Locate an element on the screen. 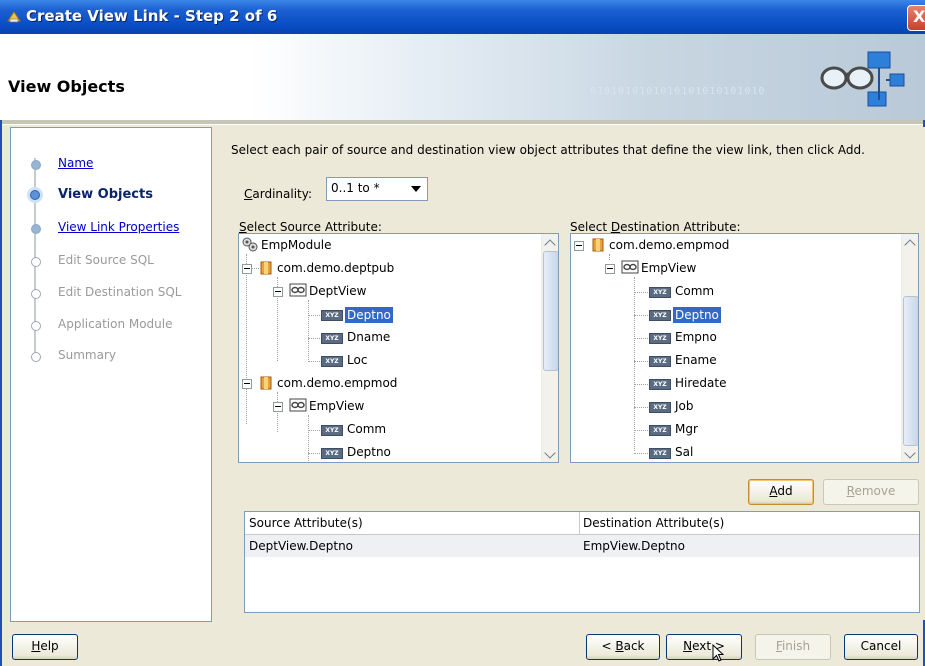  destination-tree-scrollbar is located at coordinates (909, 348).